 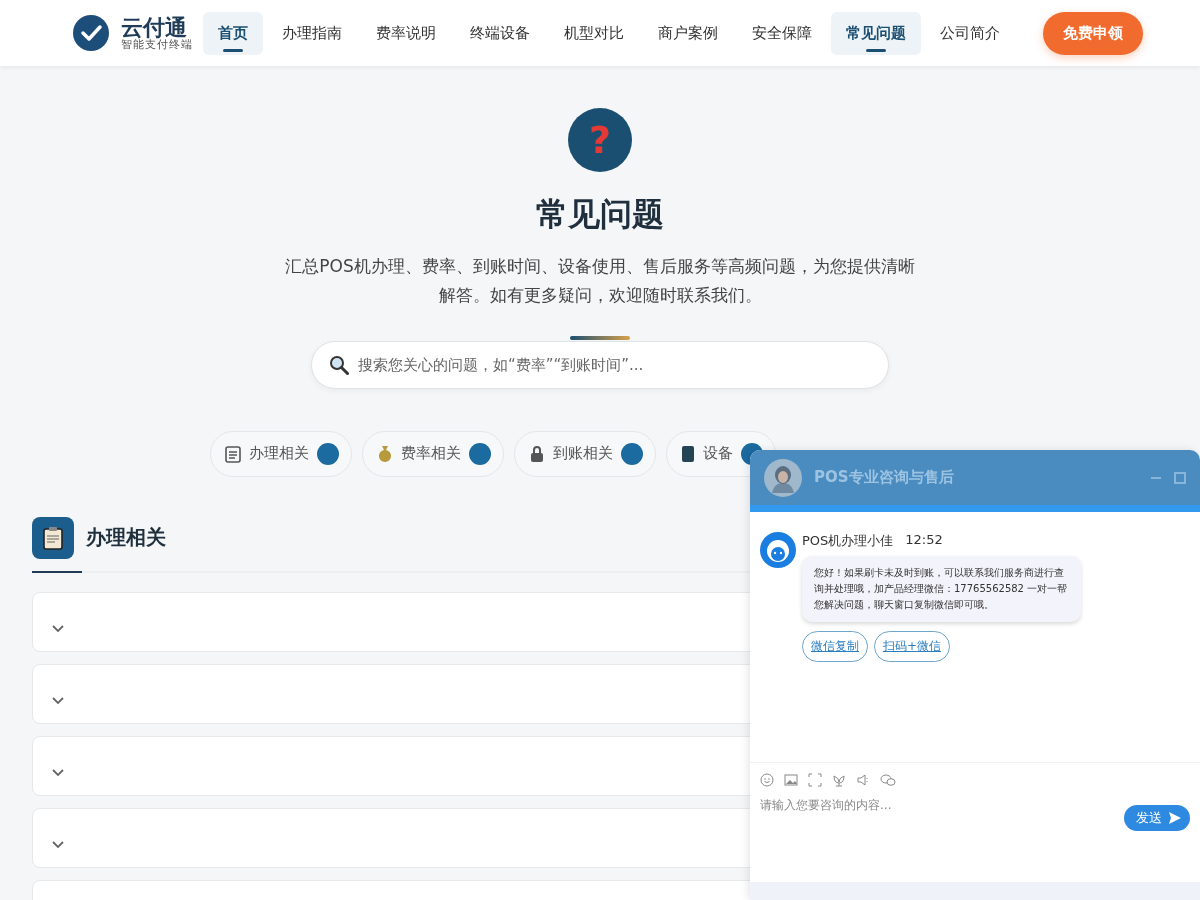 I want to click on screenshot-icon, so click(x=815, y=780).